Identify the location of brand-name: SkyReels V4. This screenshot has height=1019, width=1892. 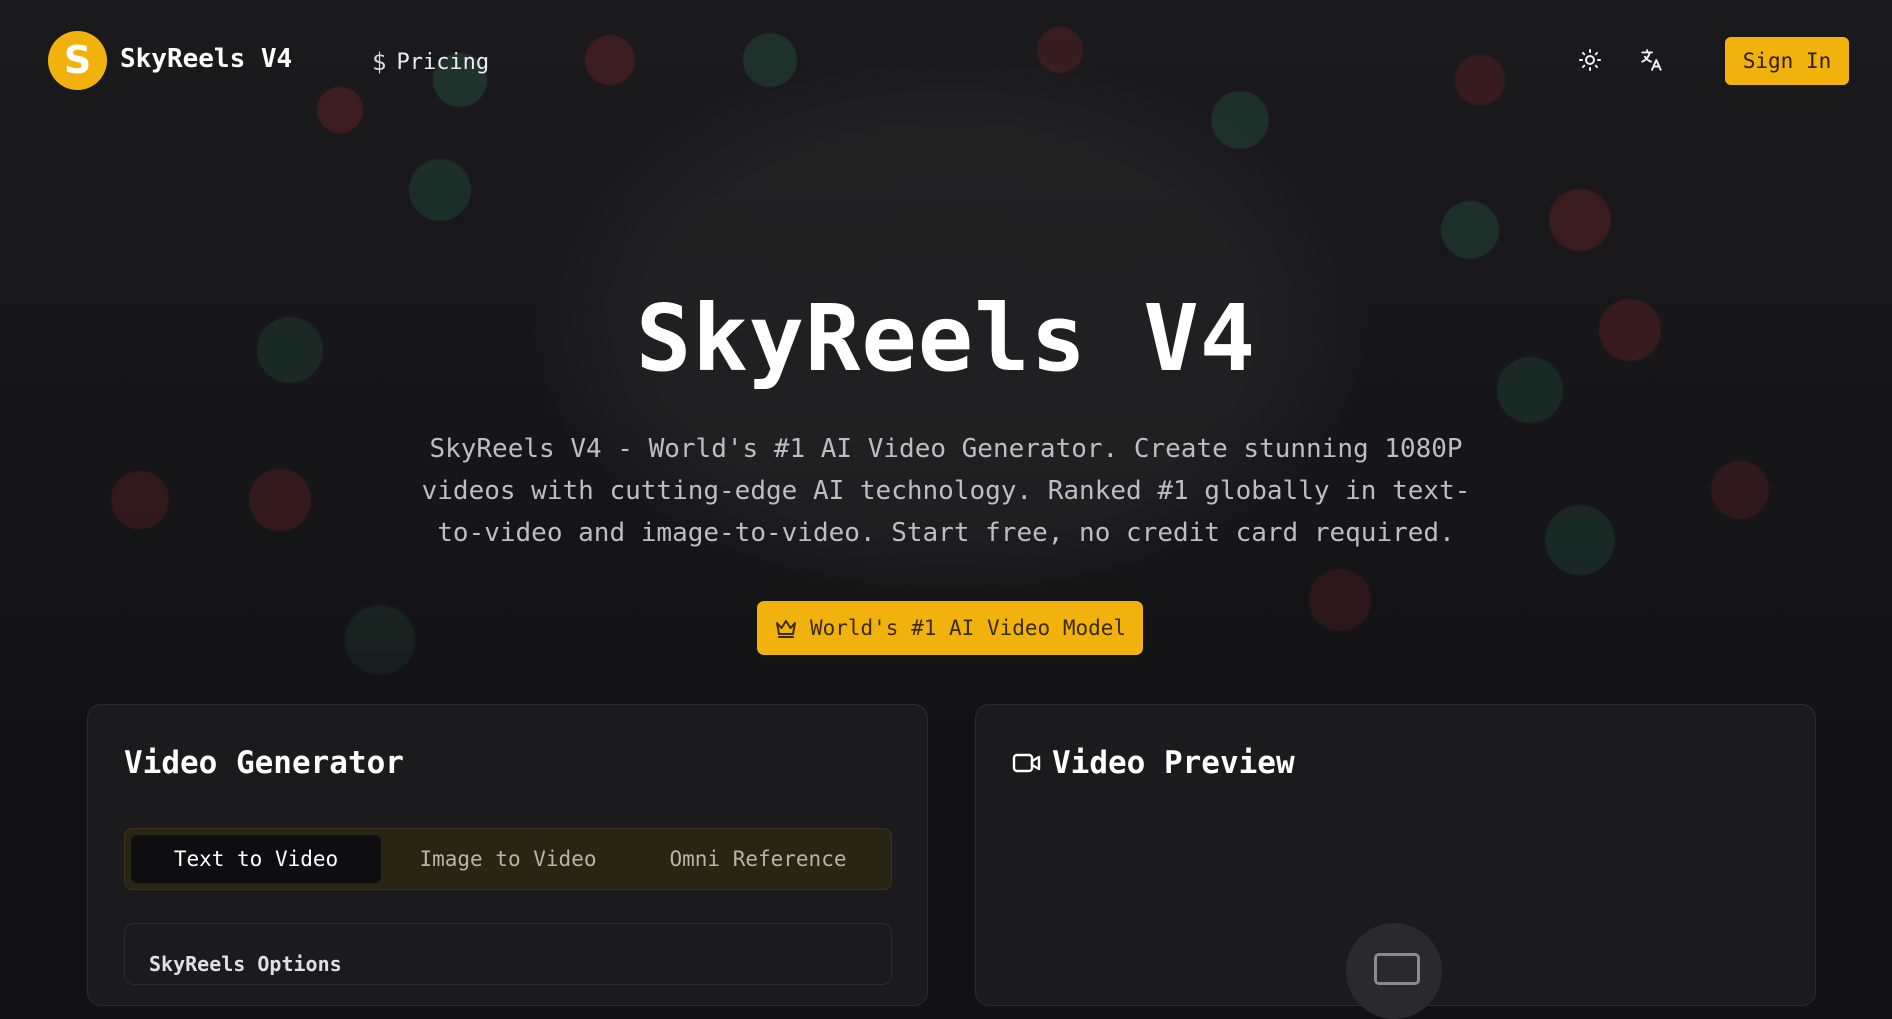
(206, 59).